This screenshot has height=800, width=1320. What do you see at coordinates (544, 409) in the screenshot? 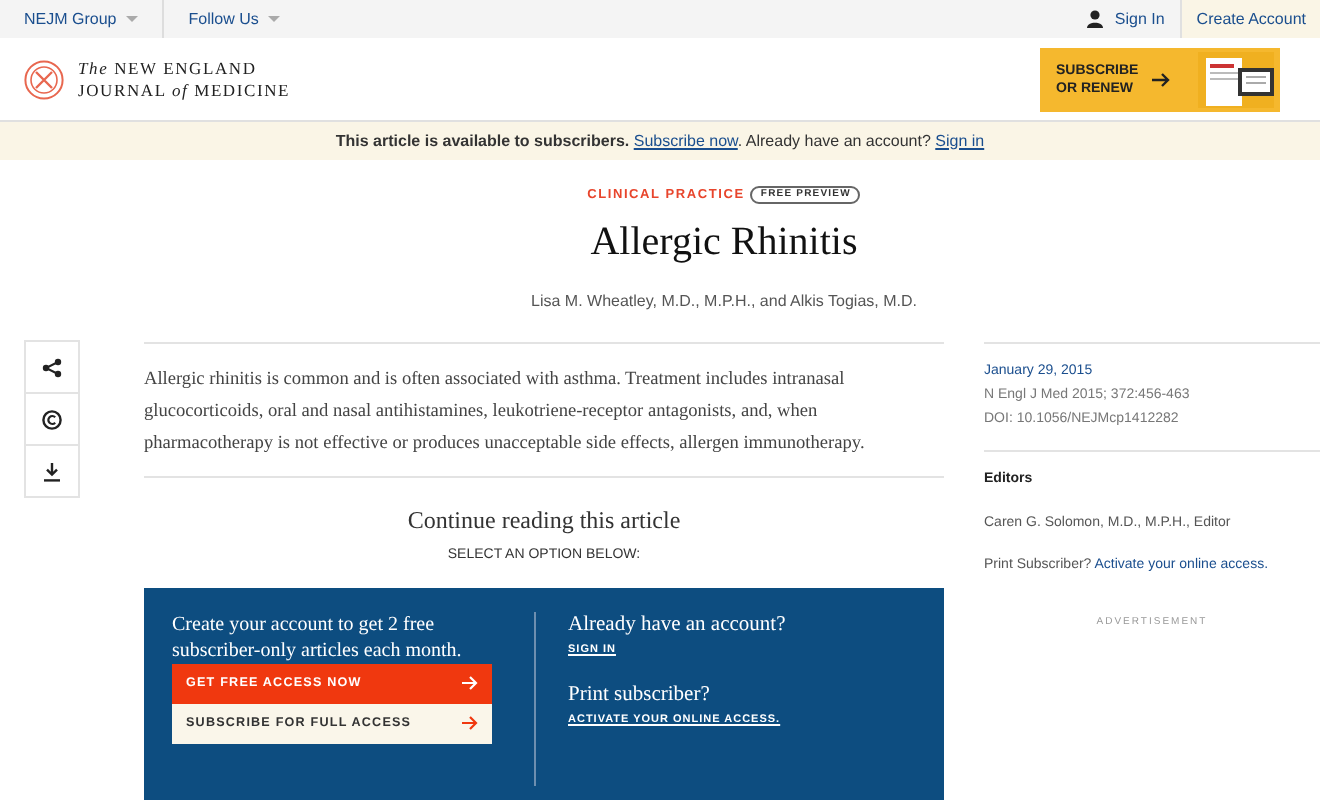
I see `abstract-text: Allergic rhinitis is common and is often associated with asthma. Treatment includes intranasal glucocorticoids, oral and nasal antihistamines, leukotriene-receptor antagonists, and, when pharmacotherapy is not effective or produces unacceptable side effects, allergen immunotherapy.` at bounding box center [544, 409].